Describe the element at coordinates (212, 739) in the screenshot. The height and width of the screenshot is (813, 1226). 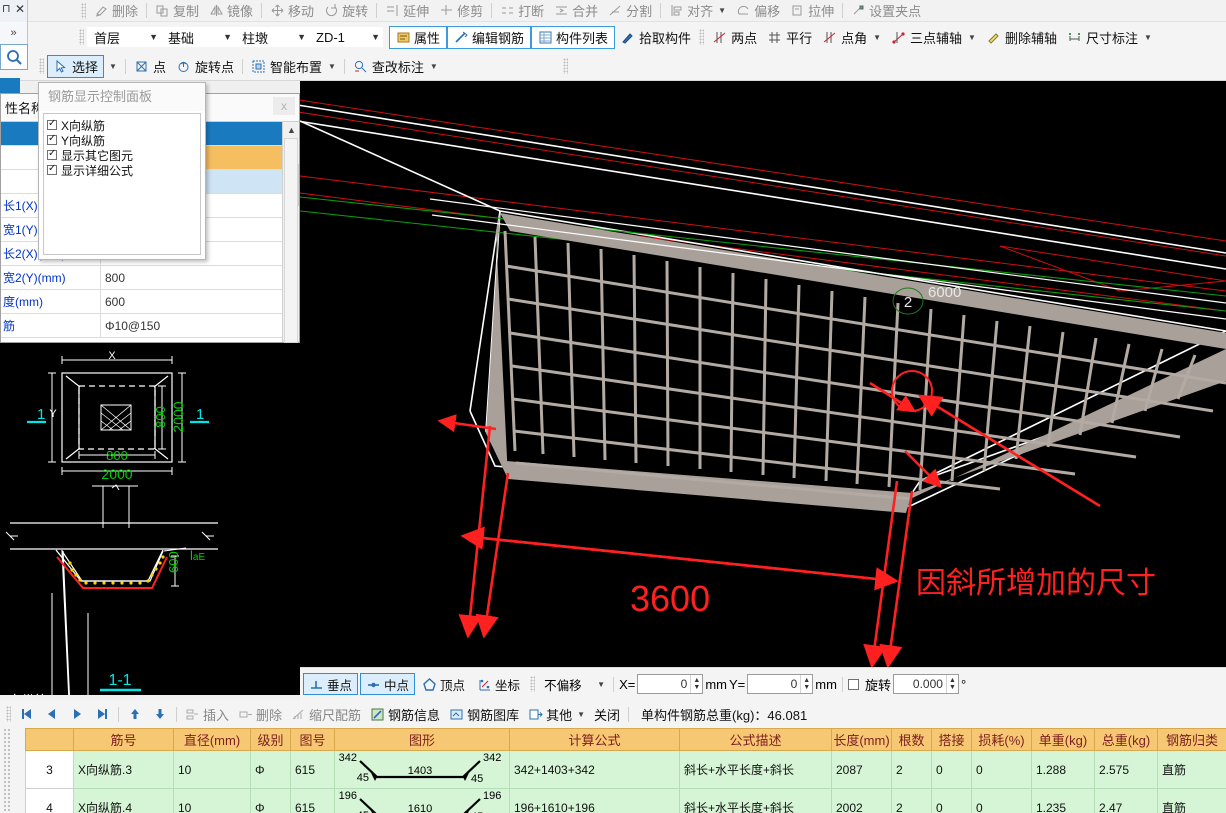
I see `col-diameter: 直径(mm)` at that location.